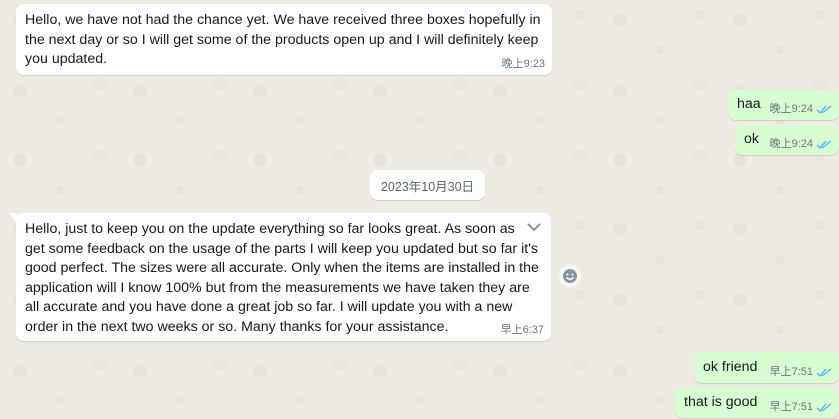 This screenshot has height=419, width=839. Describe the element at coordinates (757, 402) in the screenshot. I see `message-outgoing: that is good 早上7:51` at that location.